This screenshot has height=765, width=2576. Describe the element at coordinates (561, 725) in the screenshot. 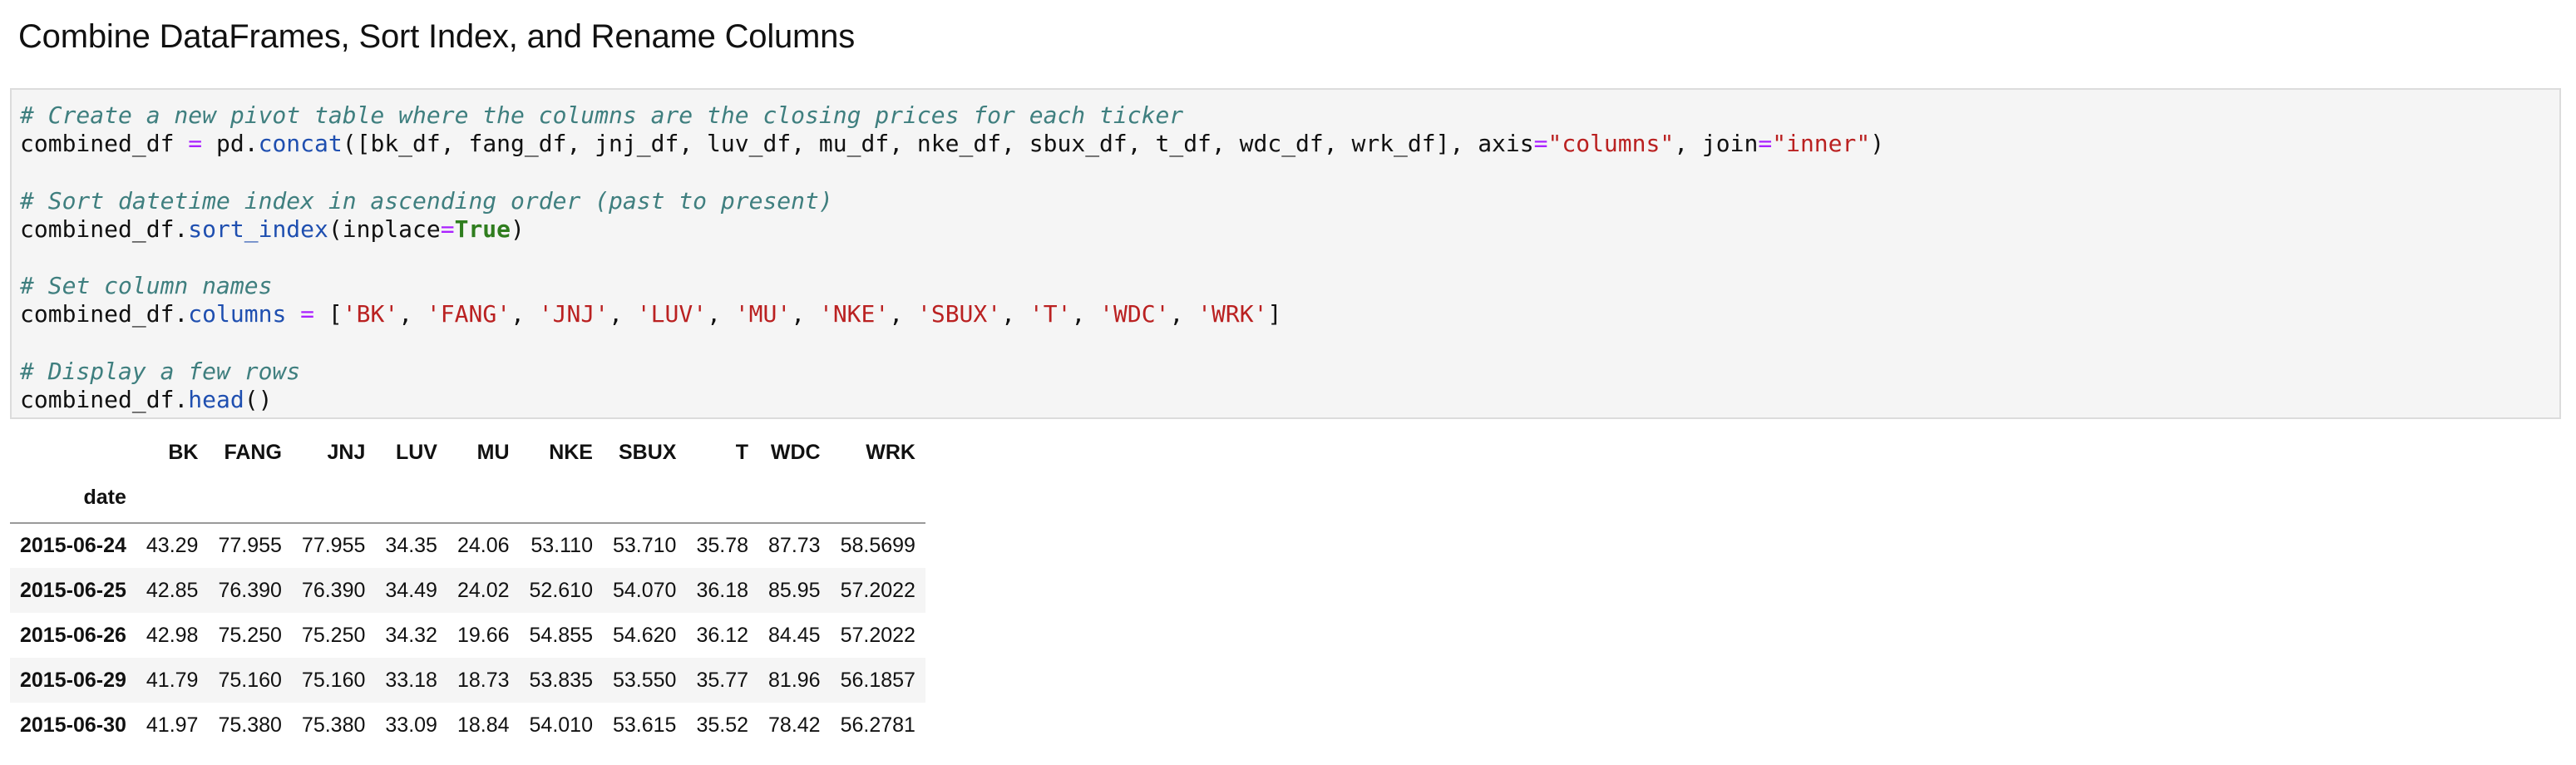

I see `table-cell: 54.010` at that location.